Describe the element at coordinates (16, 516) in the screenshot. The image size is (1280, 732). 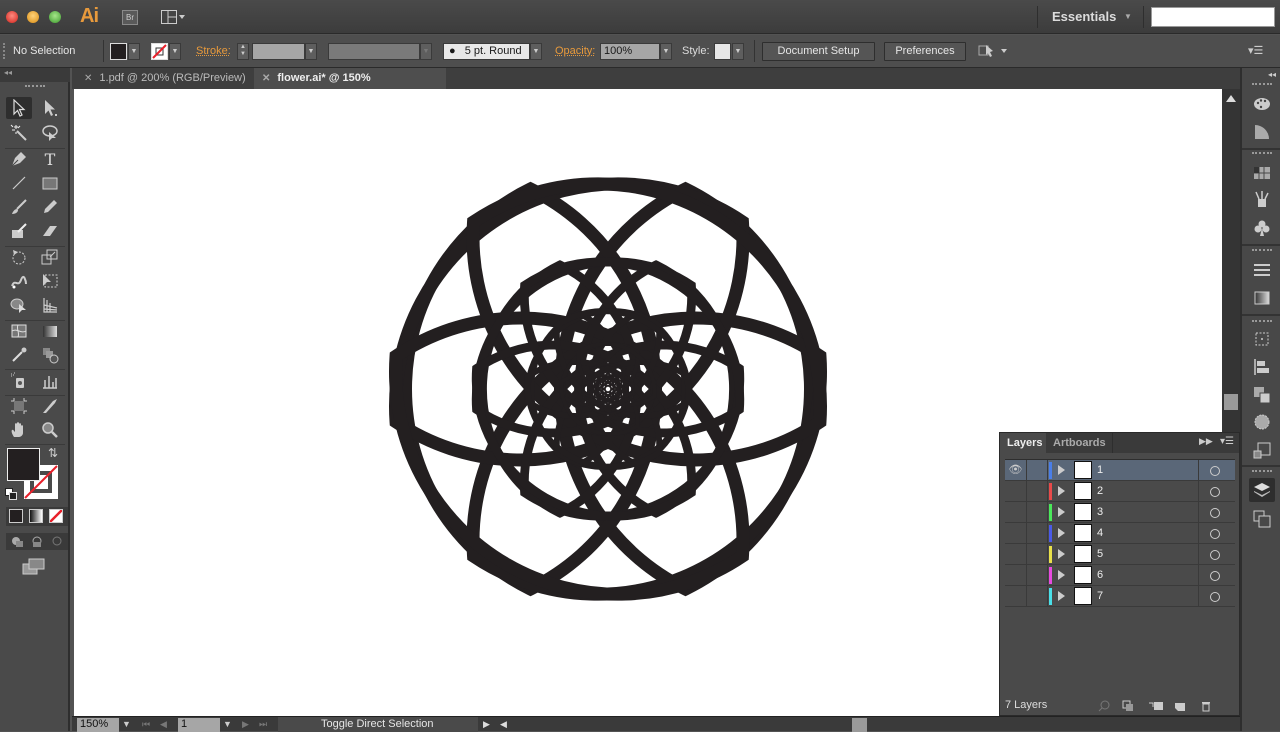
I see `color-mode-button` at that location.